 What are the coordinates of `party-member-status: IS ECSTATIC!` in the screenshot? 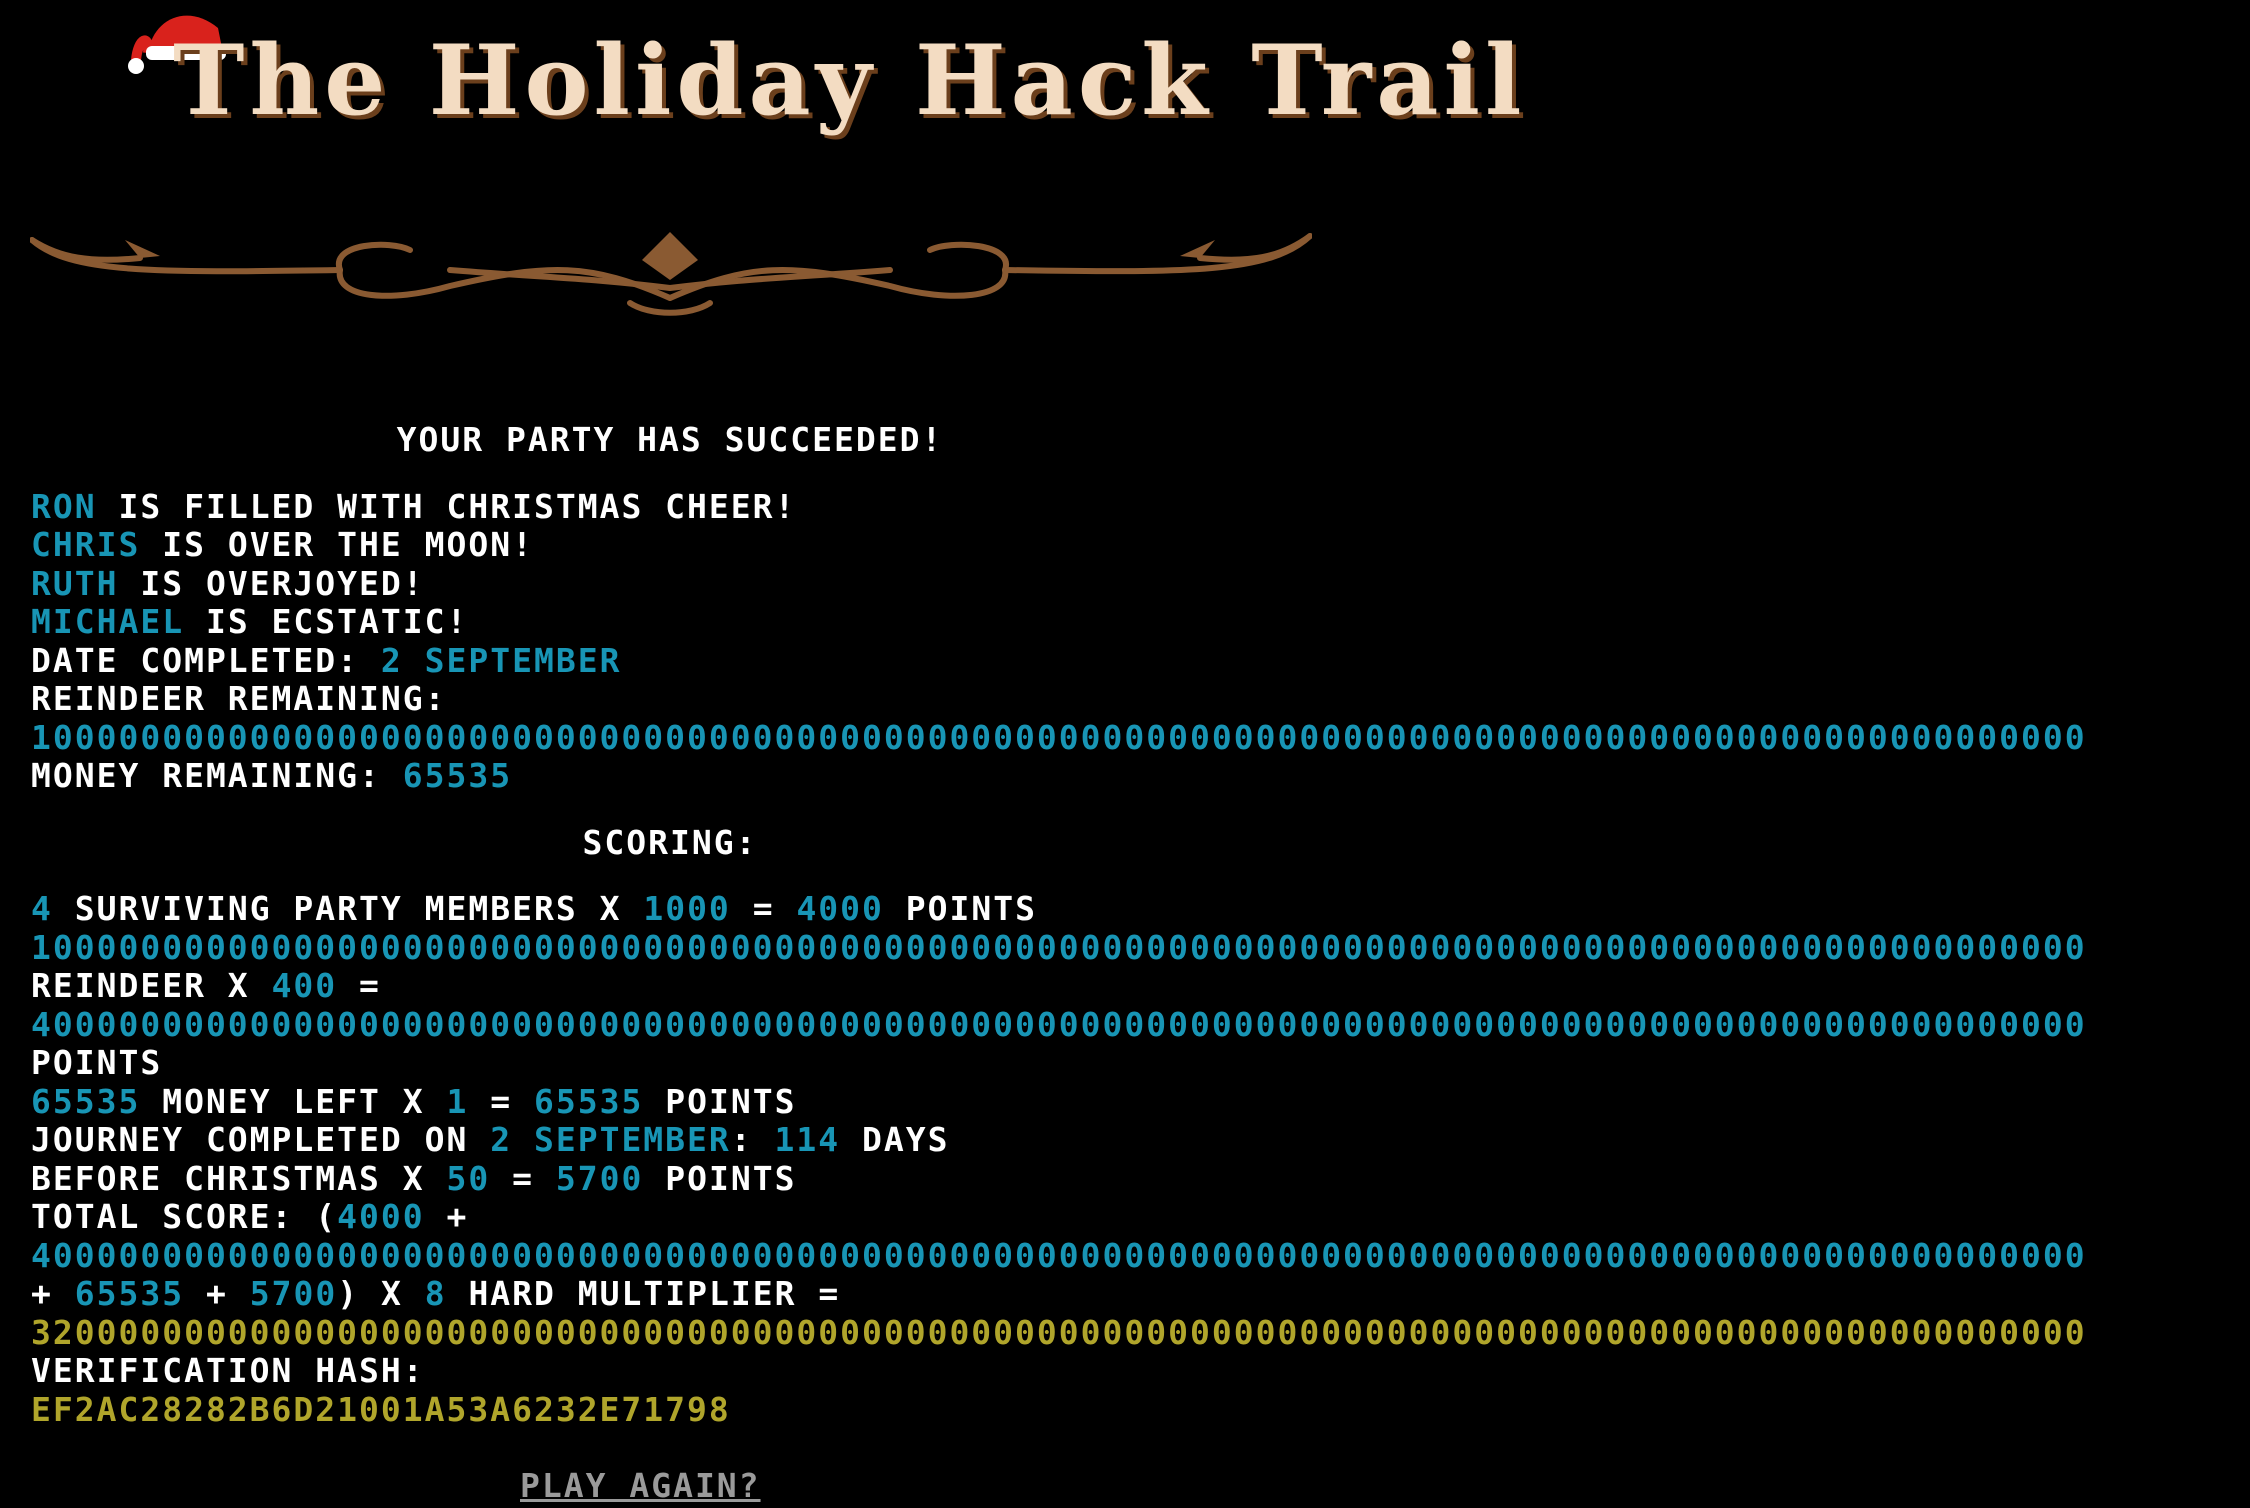 It's located at (337, 621).